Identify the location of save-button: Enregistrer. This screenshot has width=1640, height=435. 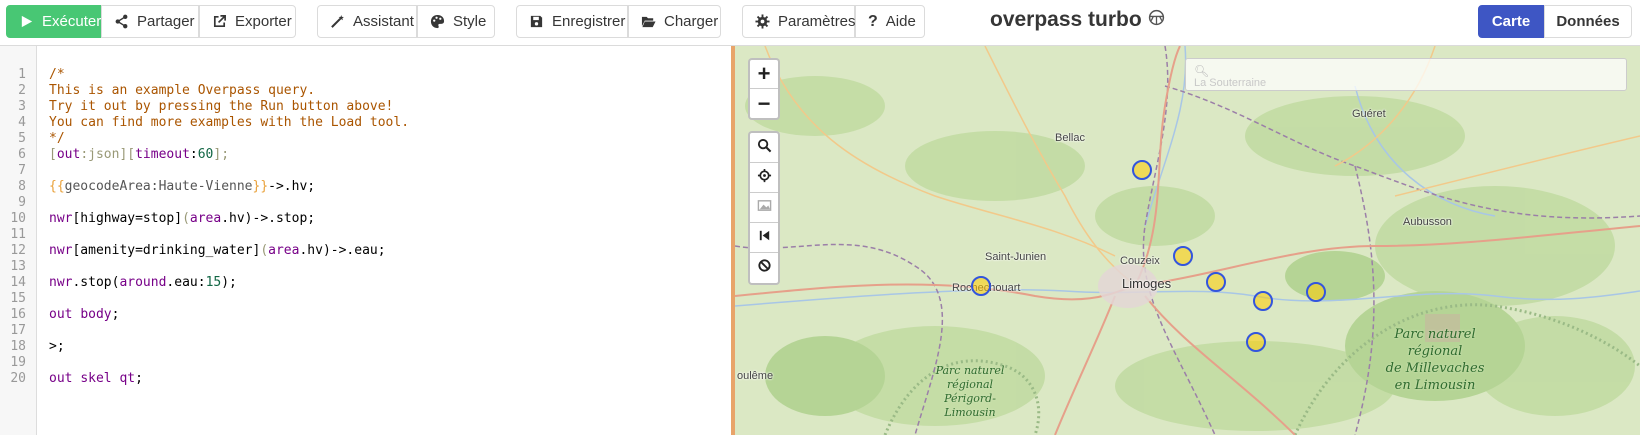
(572, 21).